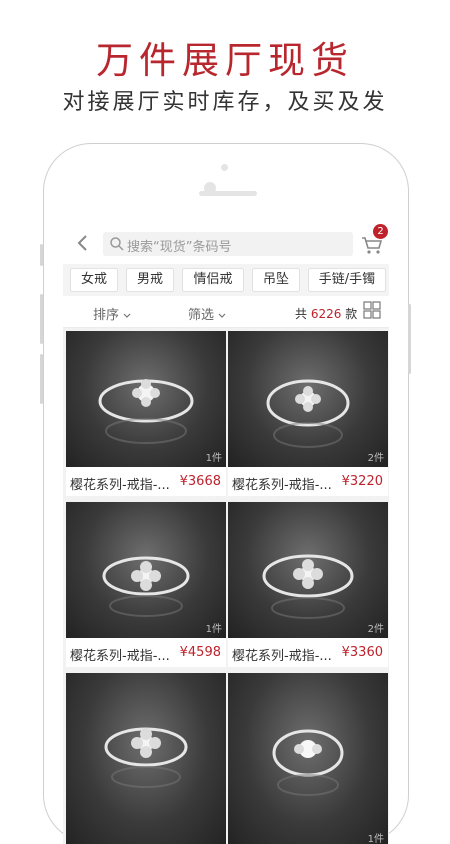 This screenshot has height=844, width=450. I want to click on search-bar-row: 搜索“现货”条码号 2, so click(226, 244).